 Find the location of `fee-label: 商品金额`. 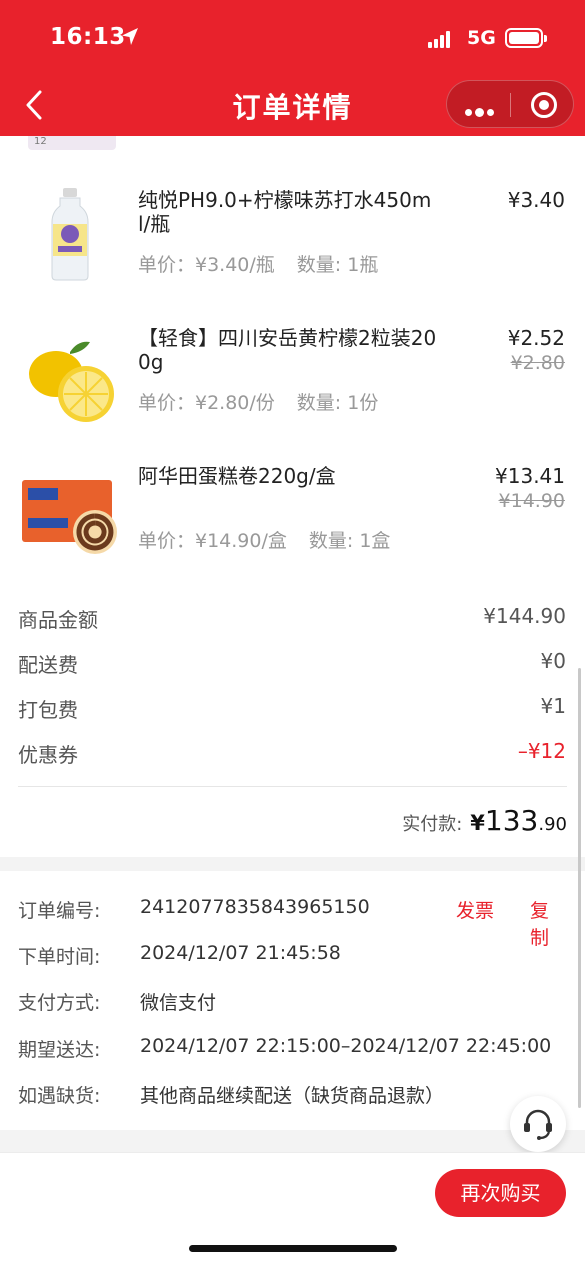

fee-label: 商品金额 is located at coordinates (58, 620).